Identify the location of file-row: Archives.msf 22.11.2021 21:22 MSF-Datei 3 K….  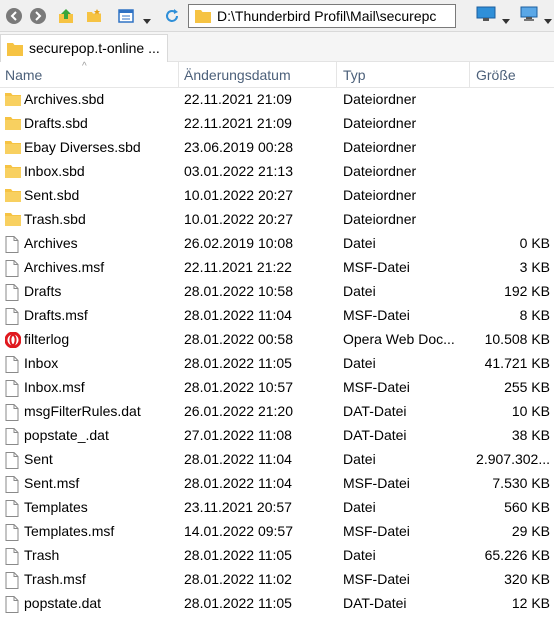
(277, 268).